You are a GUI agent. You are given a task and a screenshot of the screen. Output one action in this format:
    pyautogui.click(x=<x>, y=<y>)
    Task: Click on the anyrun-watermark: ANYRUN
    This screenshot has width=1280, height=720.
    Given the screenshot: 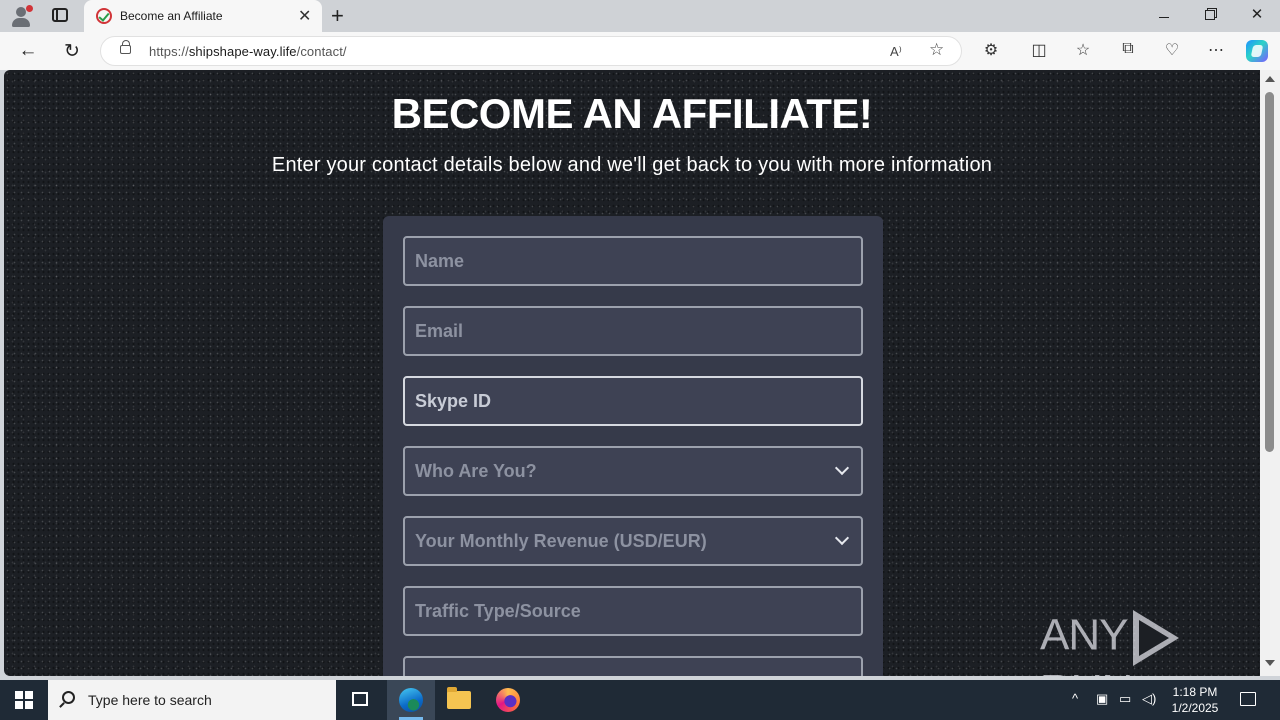 What is the action you would take?
    pyautogui.click(x=1150, y=643)
    